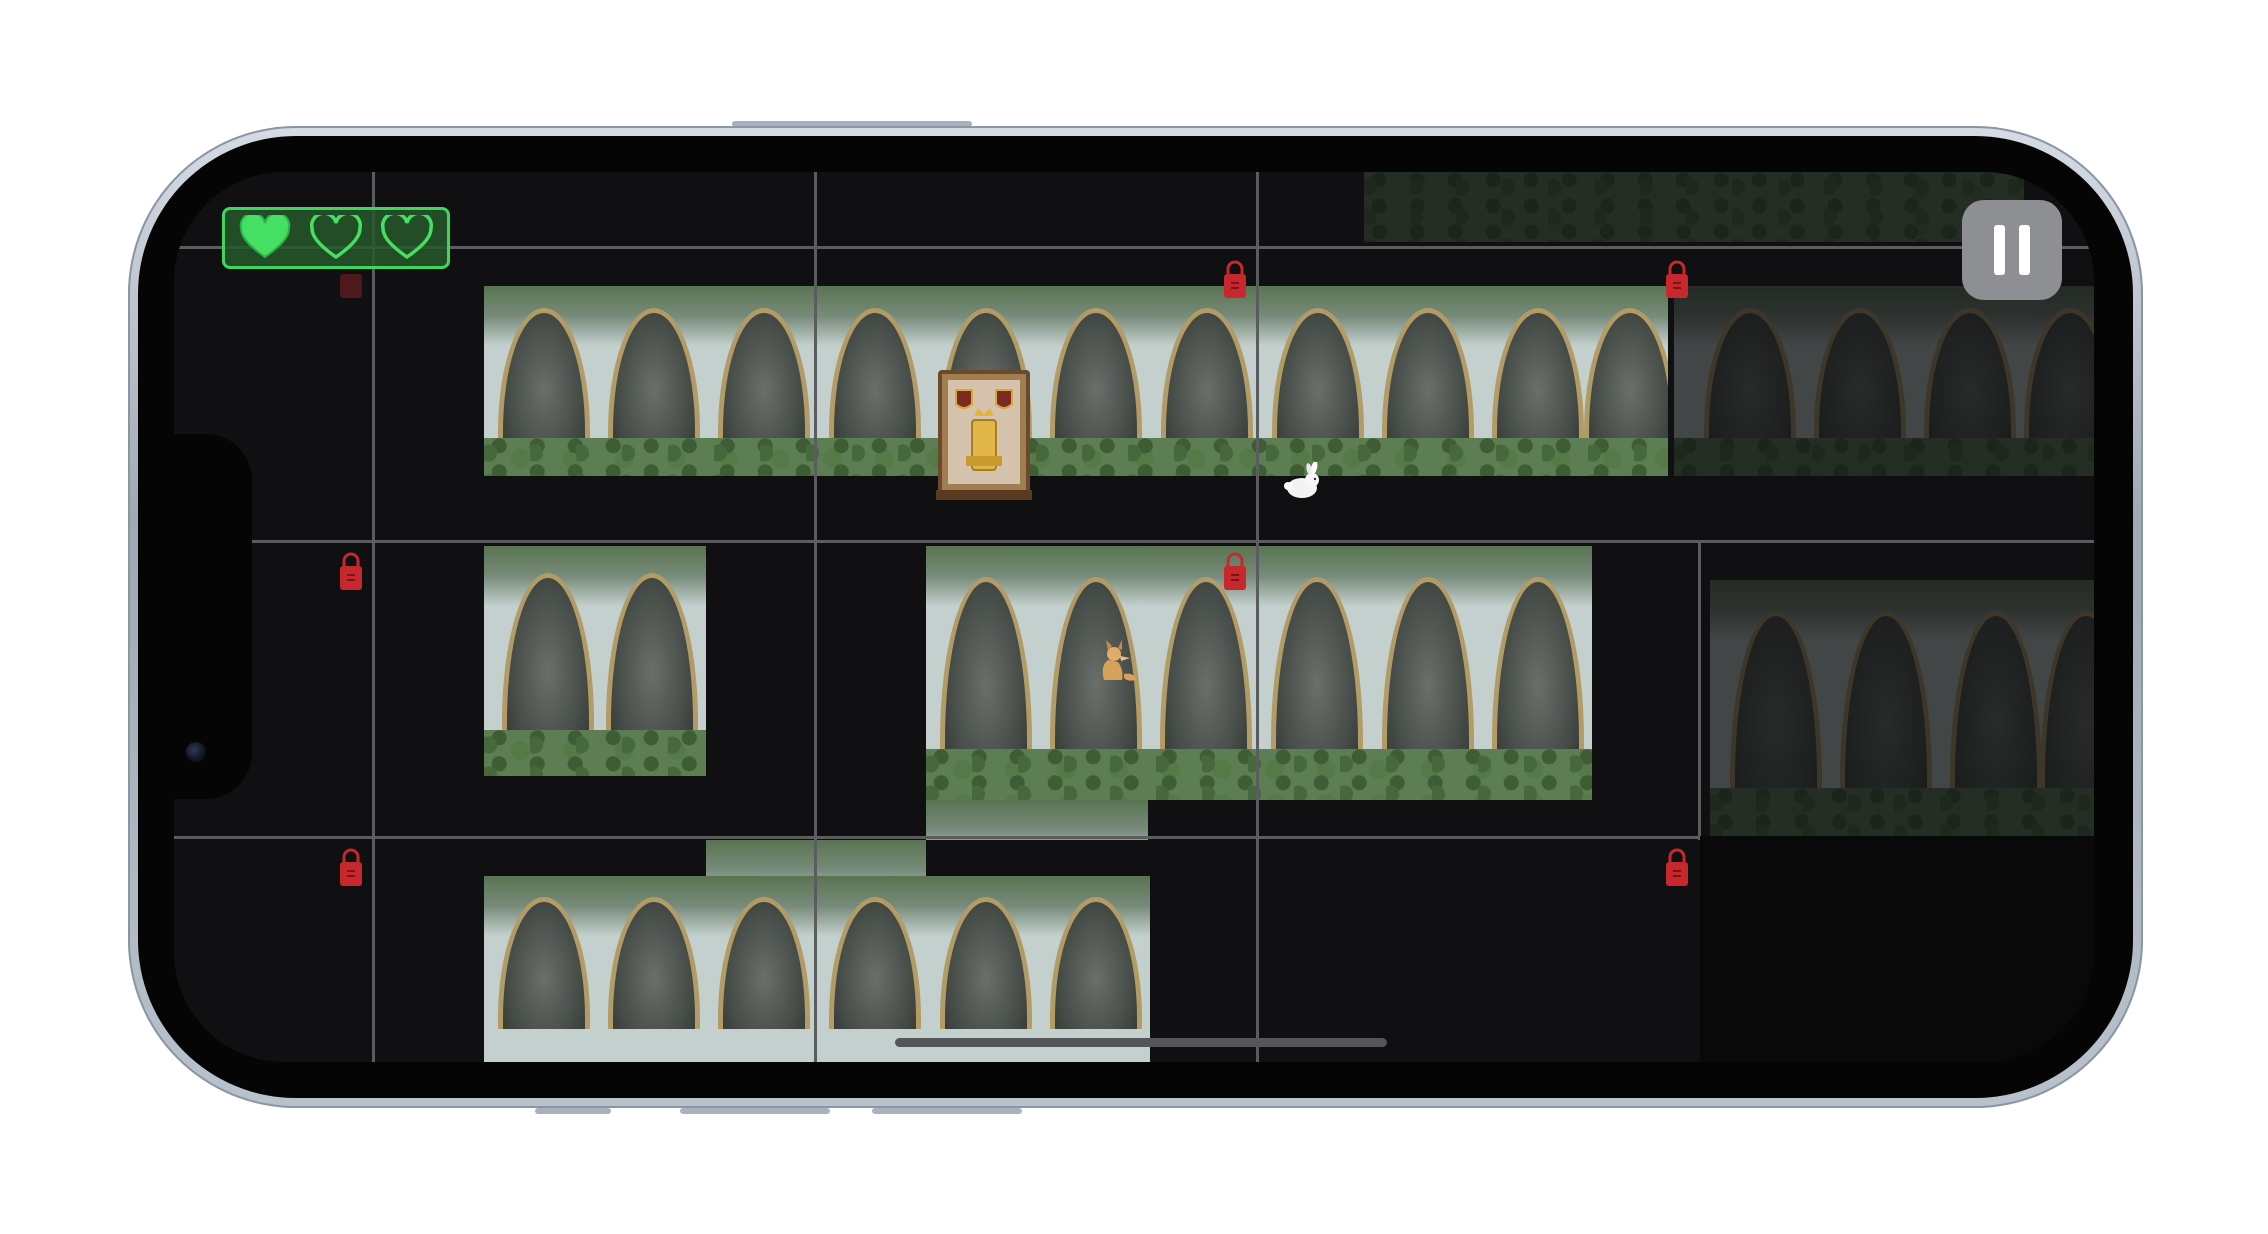  I want to click on grid-line-v2, so click(815, 617).